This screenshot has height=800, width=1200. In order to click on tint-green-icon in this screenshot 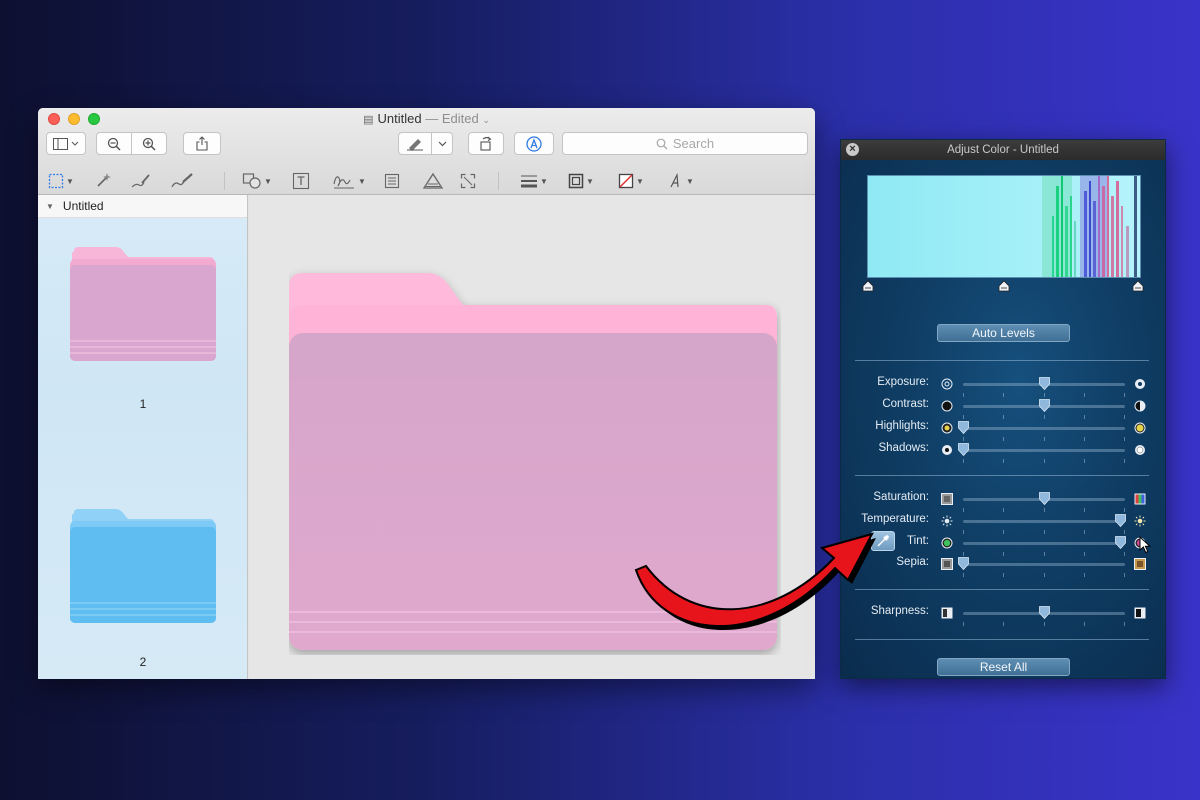, I will do `click(947, 543)`.